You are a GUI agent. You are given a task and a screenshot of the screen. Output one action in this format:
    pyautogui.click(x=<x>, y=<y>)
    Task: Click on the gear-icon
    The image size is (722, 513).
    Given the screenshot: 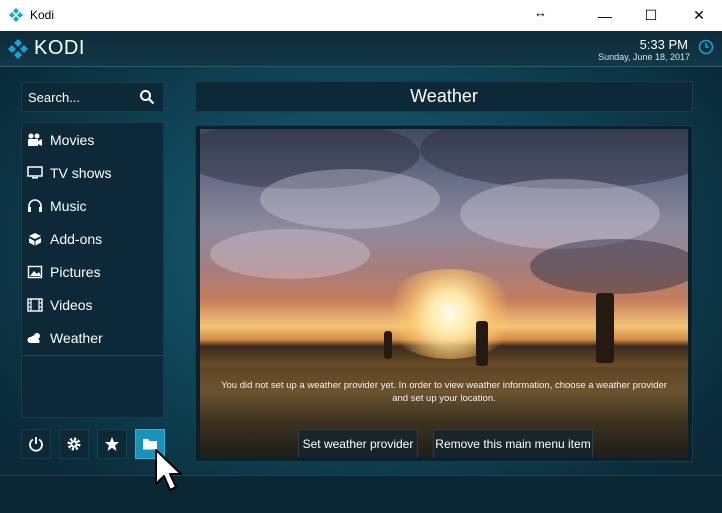 What is the action you would take?
    pyautogui.click(x=74, y=444)
    